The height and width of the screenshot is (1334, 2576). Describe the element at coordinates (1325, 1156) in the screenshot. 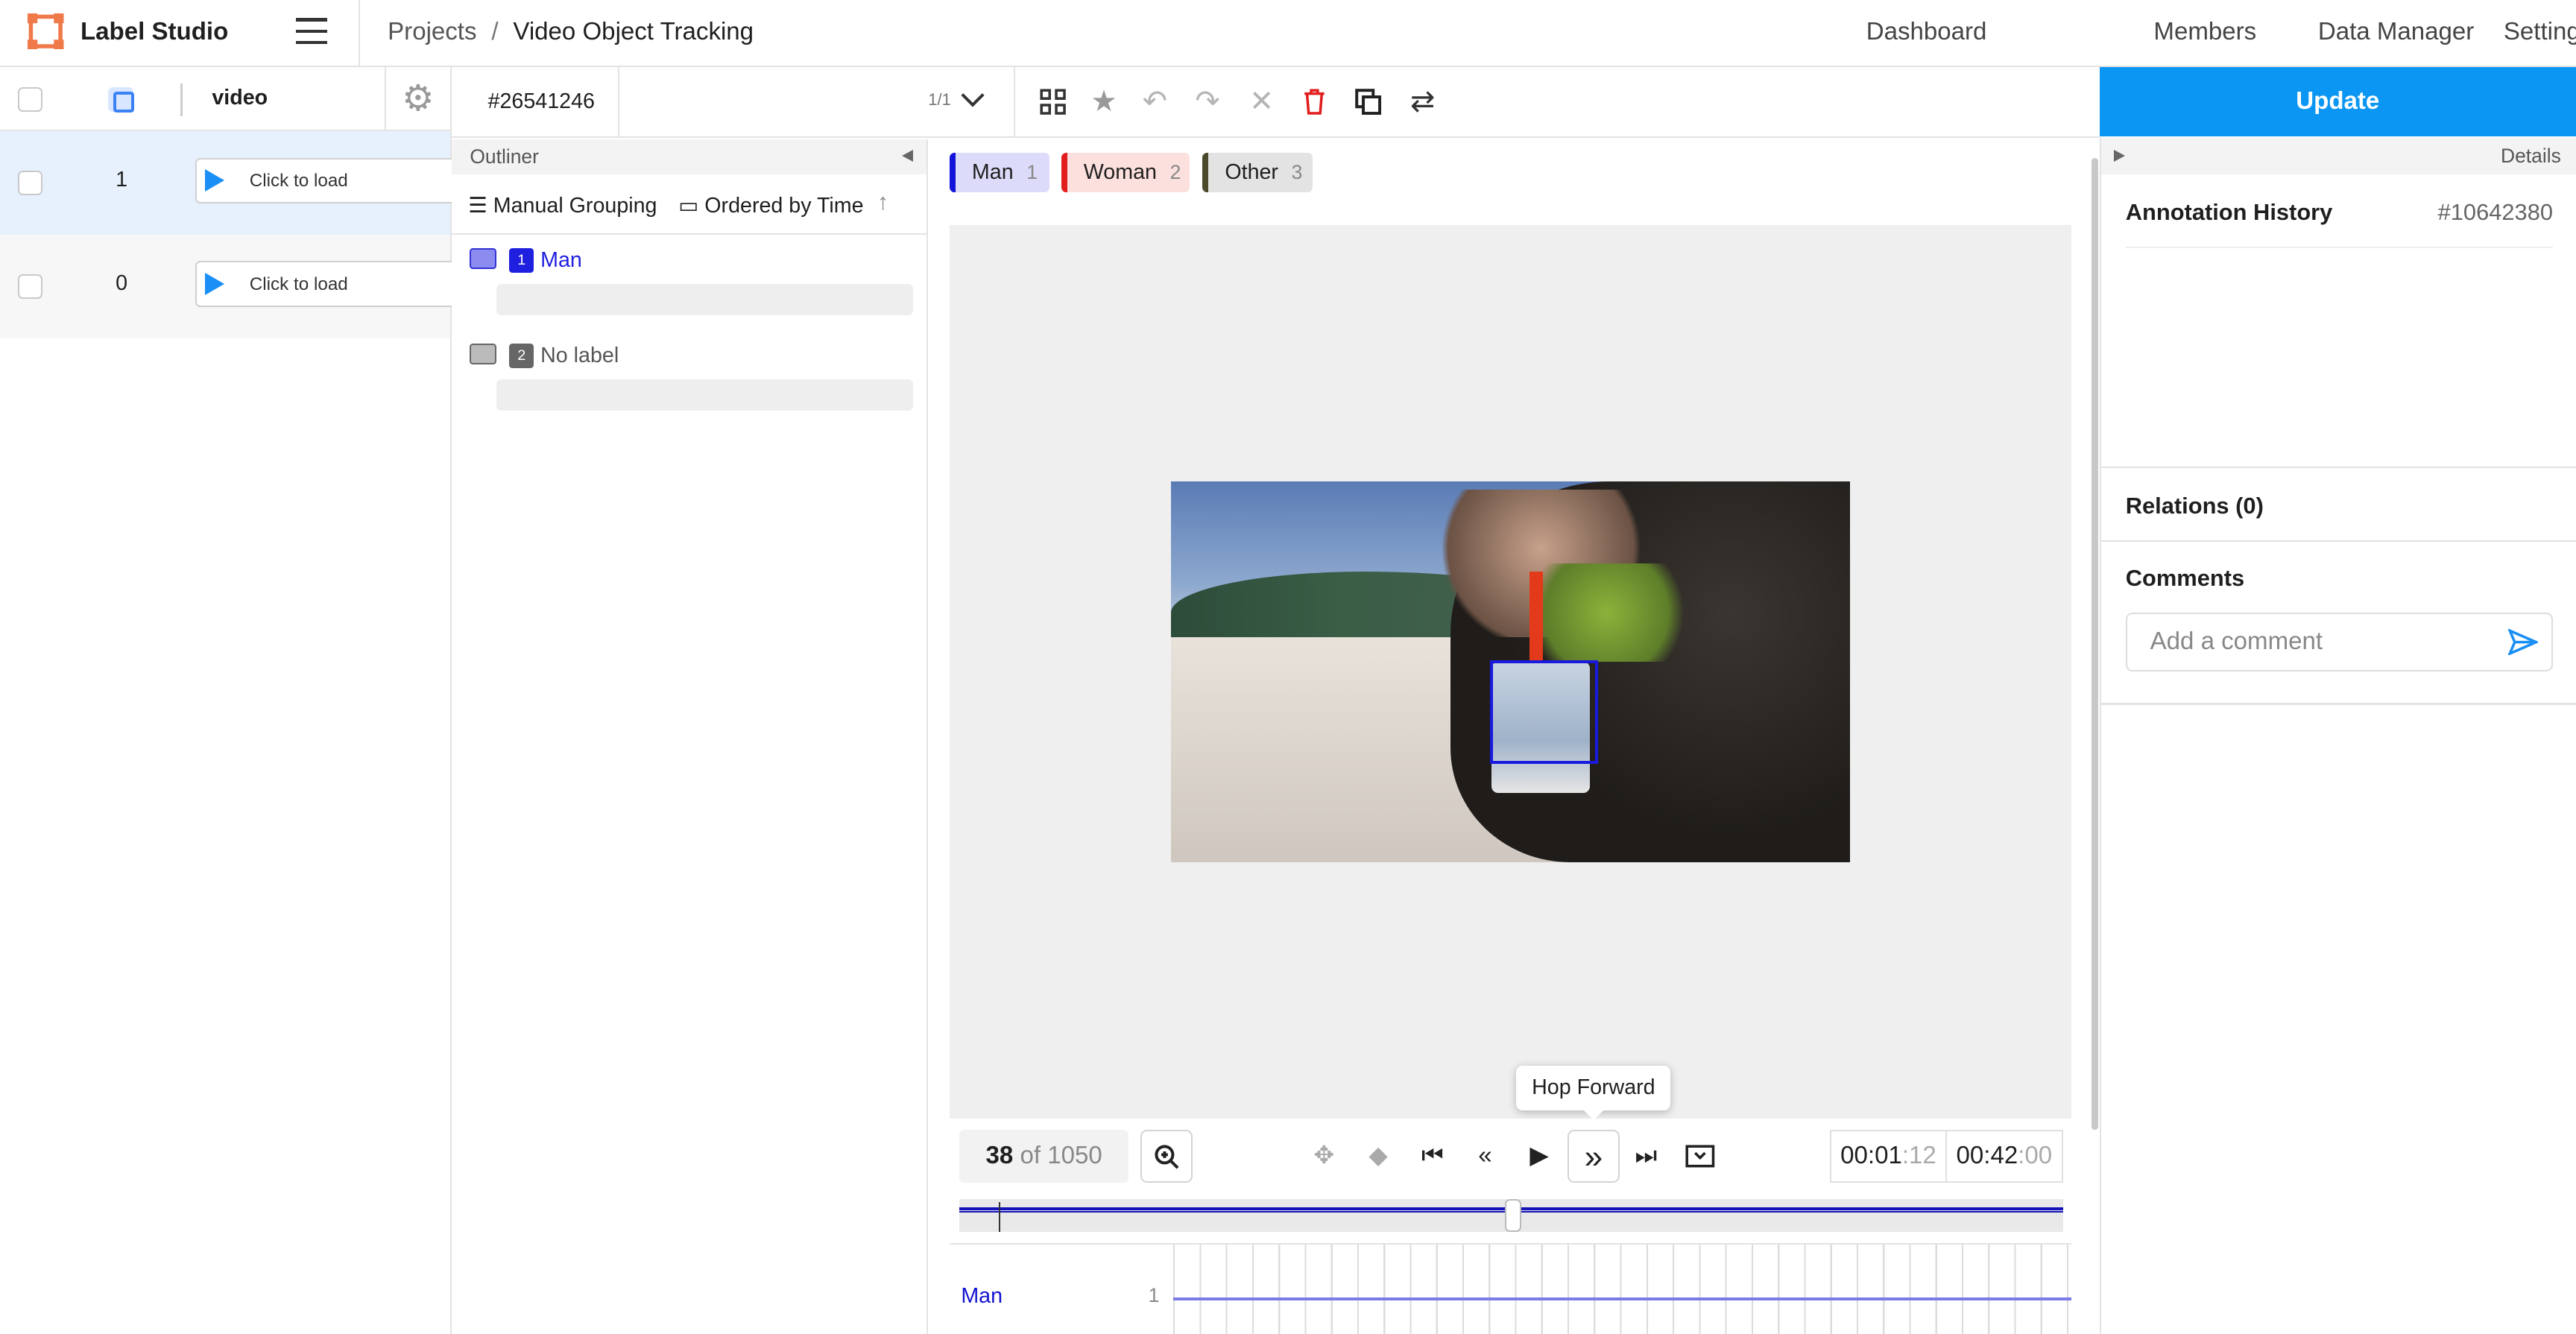

I see `add-keyframe-icon: ✥` at that location.